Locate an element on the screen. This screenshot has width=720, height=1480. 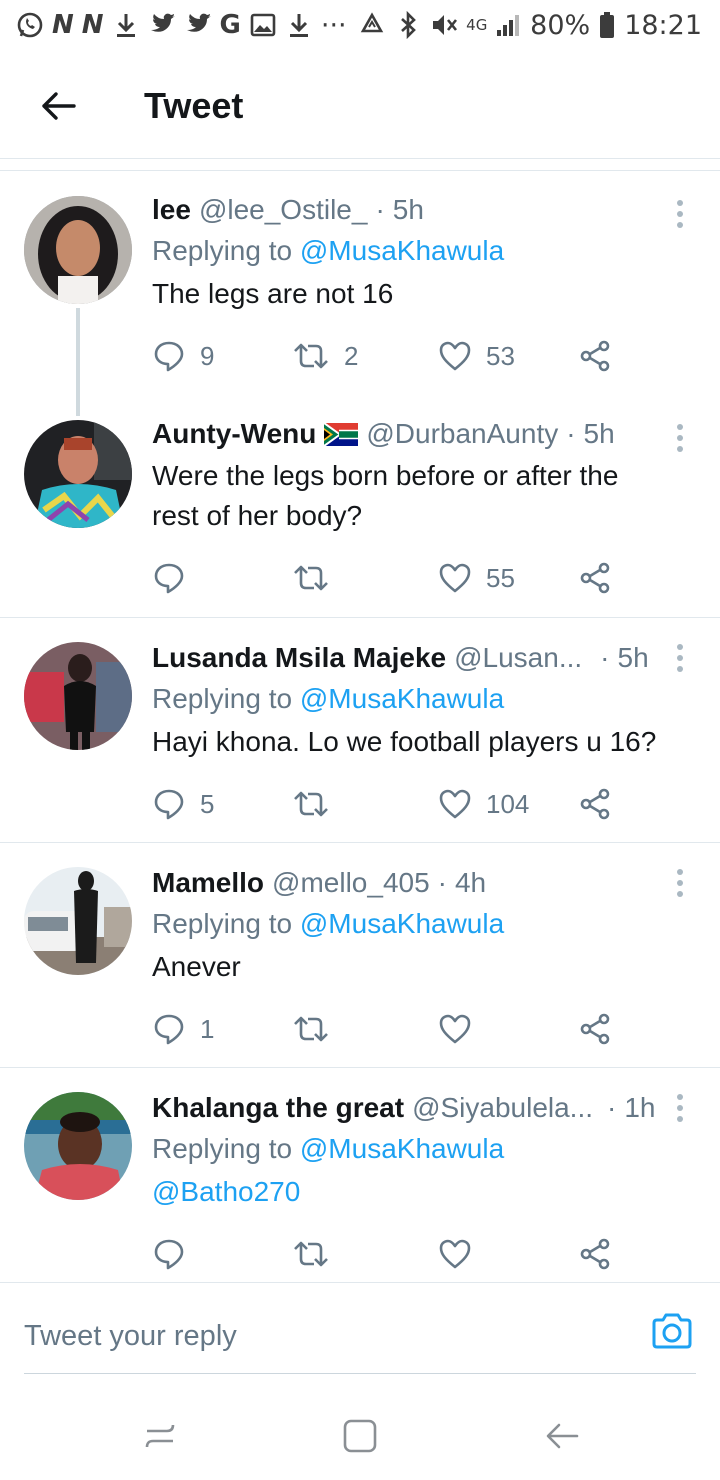
tweet-header: Mamello @mello_405 · 4h is located at coordinates (421, 883).